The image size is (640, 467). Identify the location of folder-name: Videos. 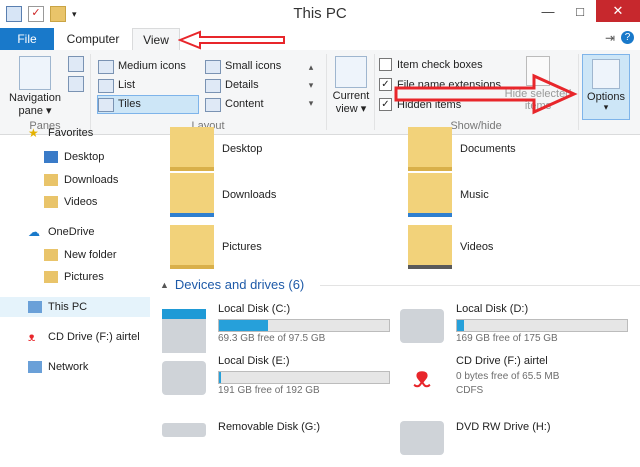
(477, 247).